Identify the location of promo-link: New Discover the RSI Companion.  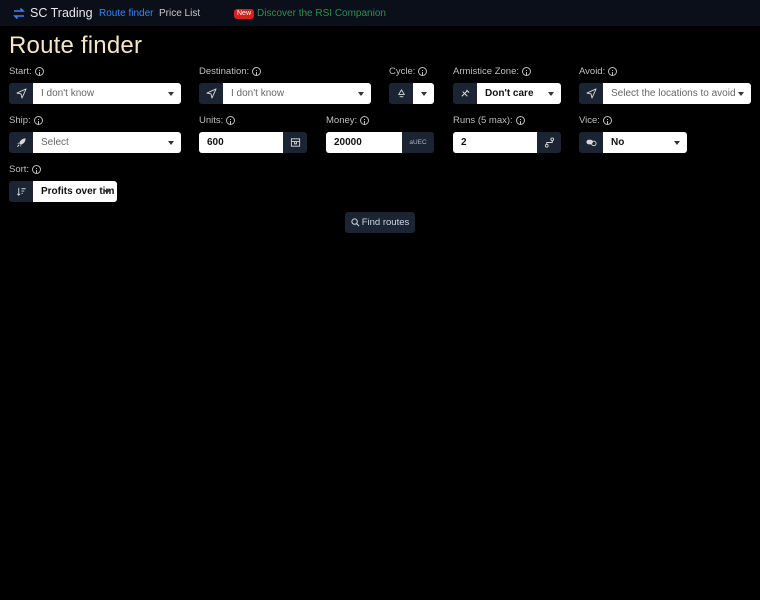
(310, 13).